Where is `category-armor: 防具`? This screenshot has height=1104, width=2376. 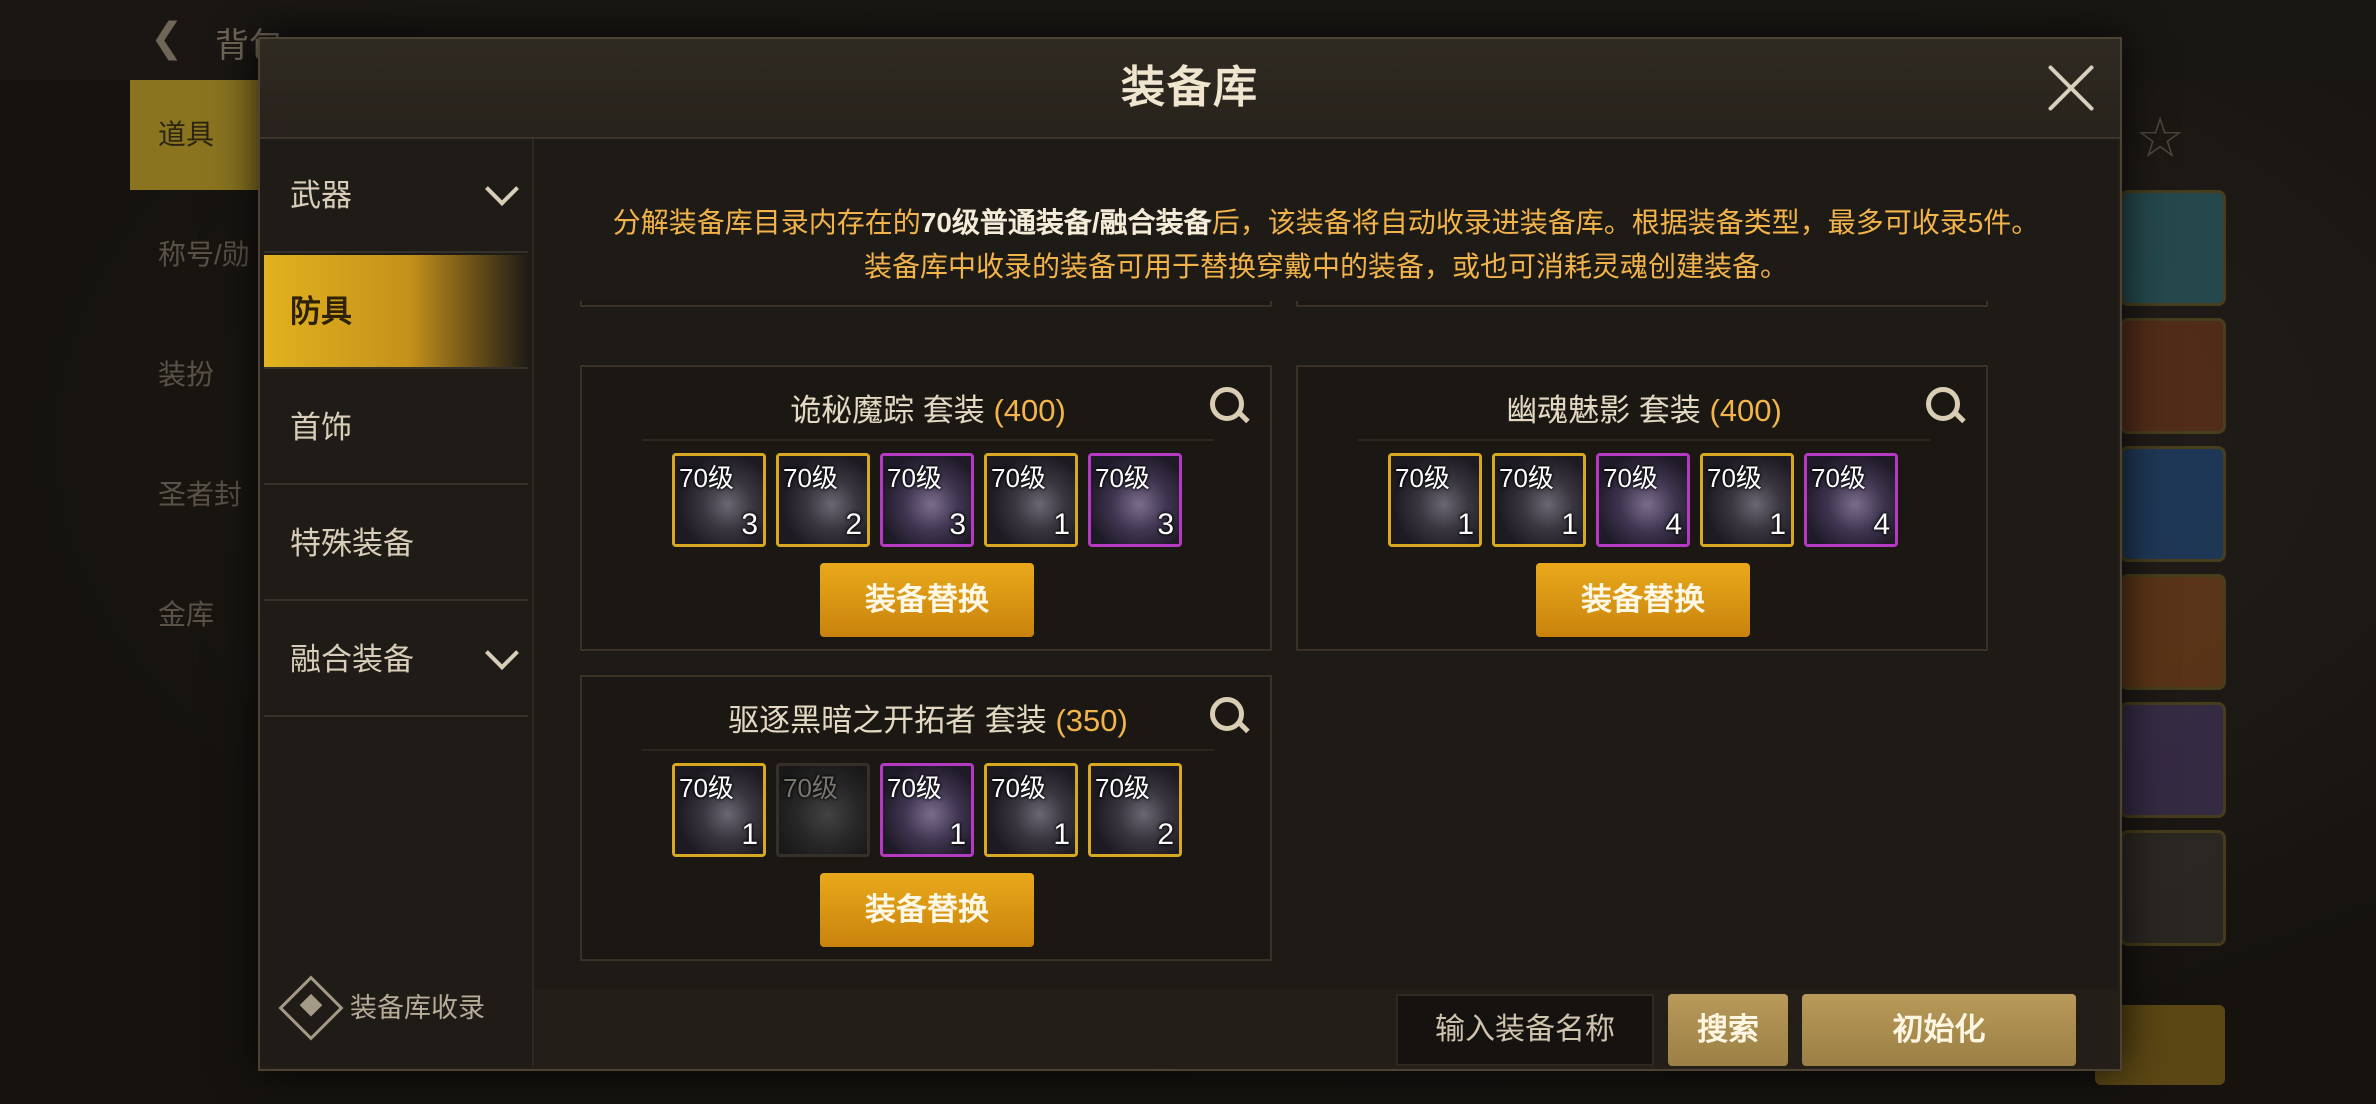
category-armor: 防具 is located at coordinates (396, 312).